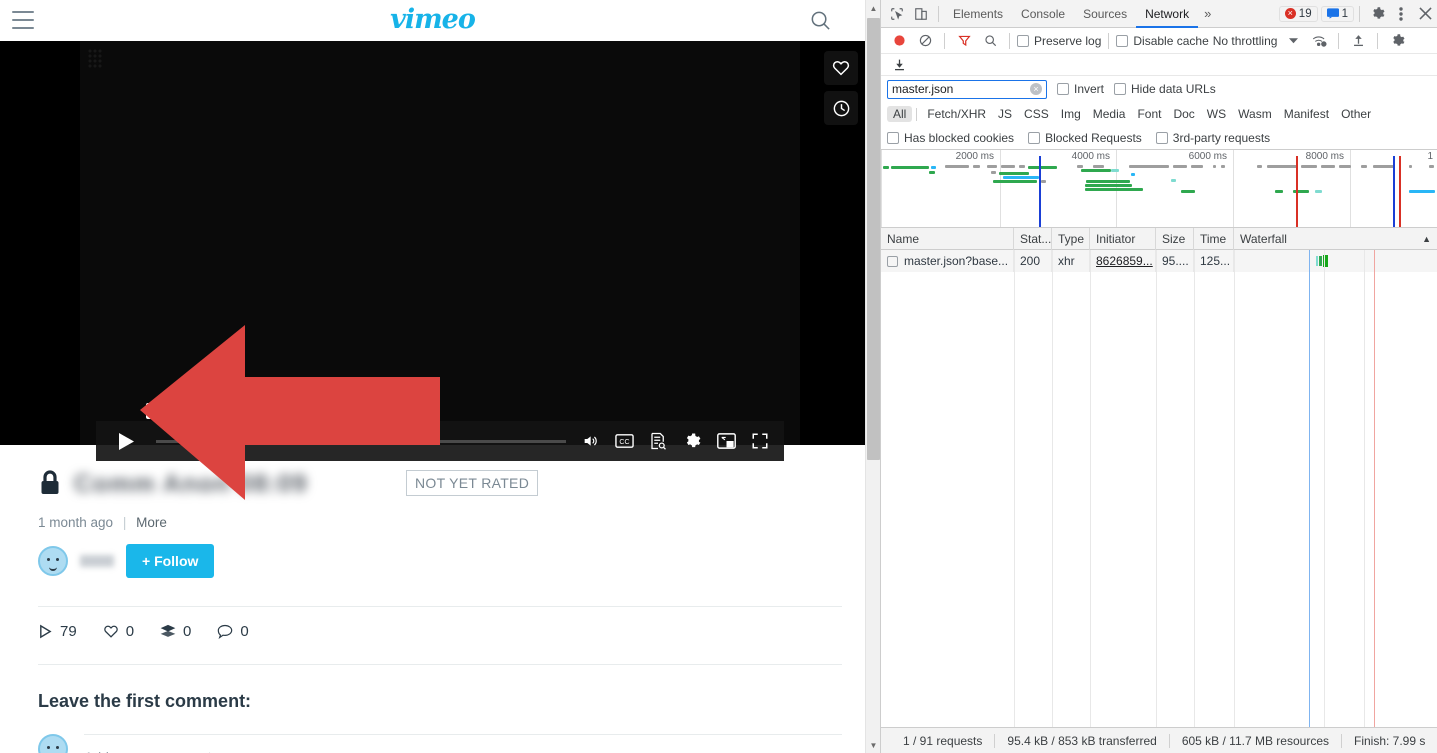 The width and height of the screenshot is (1437, 753). Describe the element at coordinates (692, 441) in the screenshot. I see `settings-gear-icon` at that location.